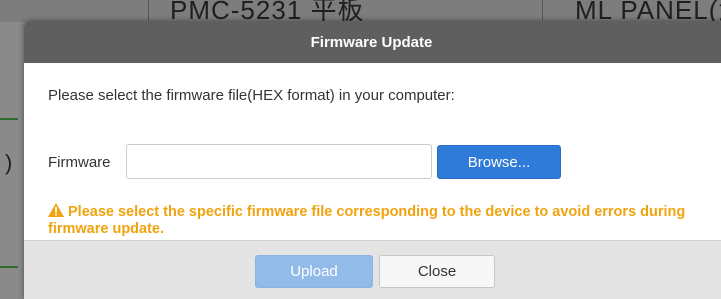  What do you see at coordinates (314, 271) in the screenshot?
I see `upload-button: Upload` at bounding box center [314, 271].